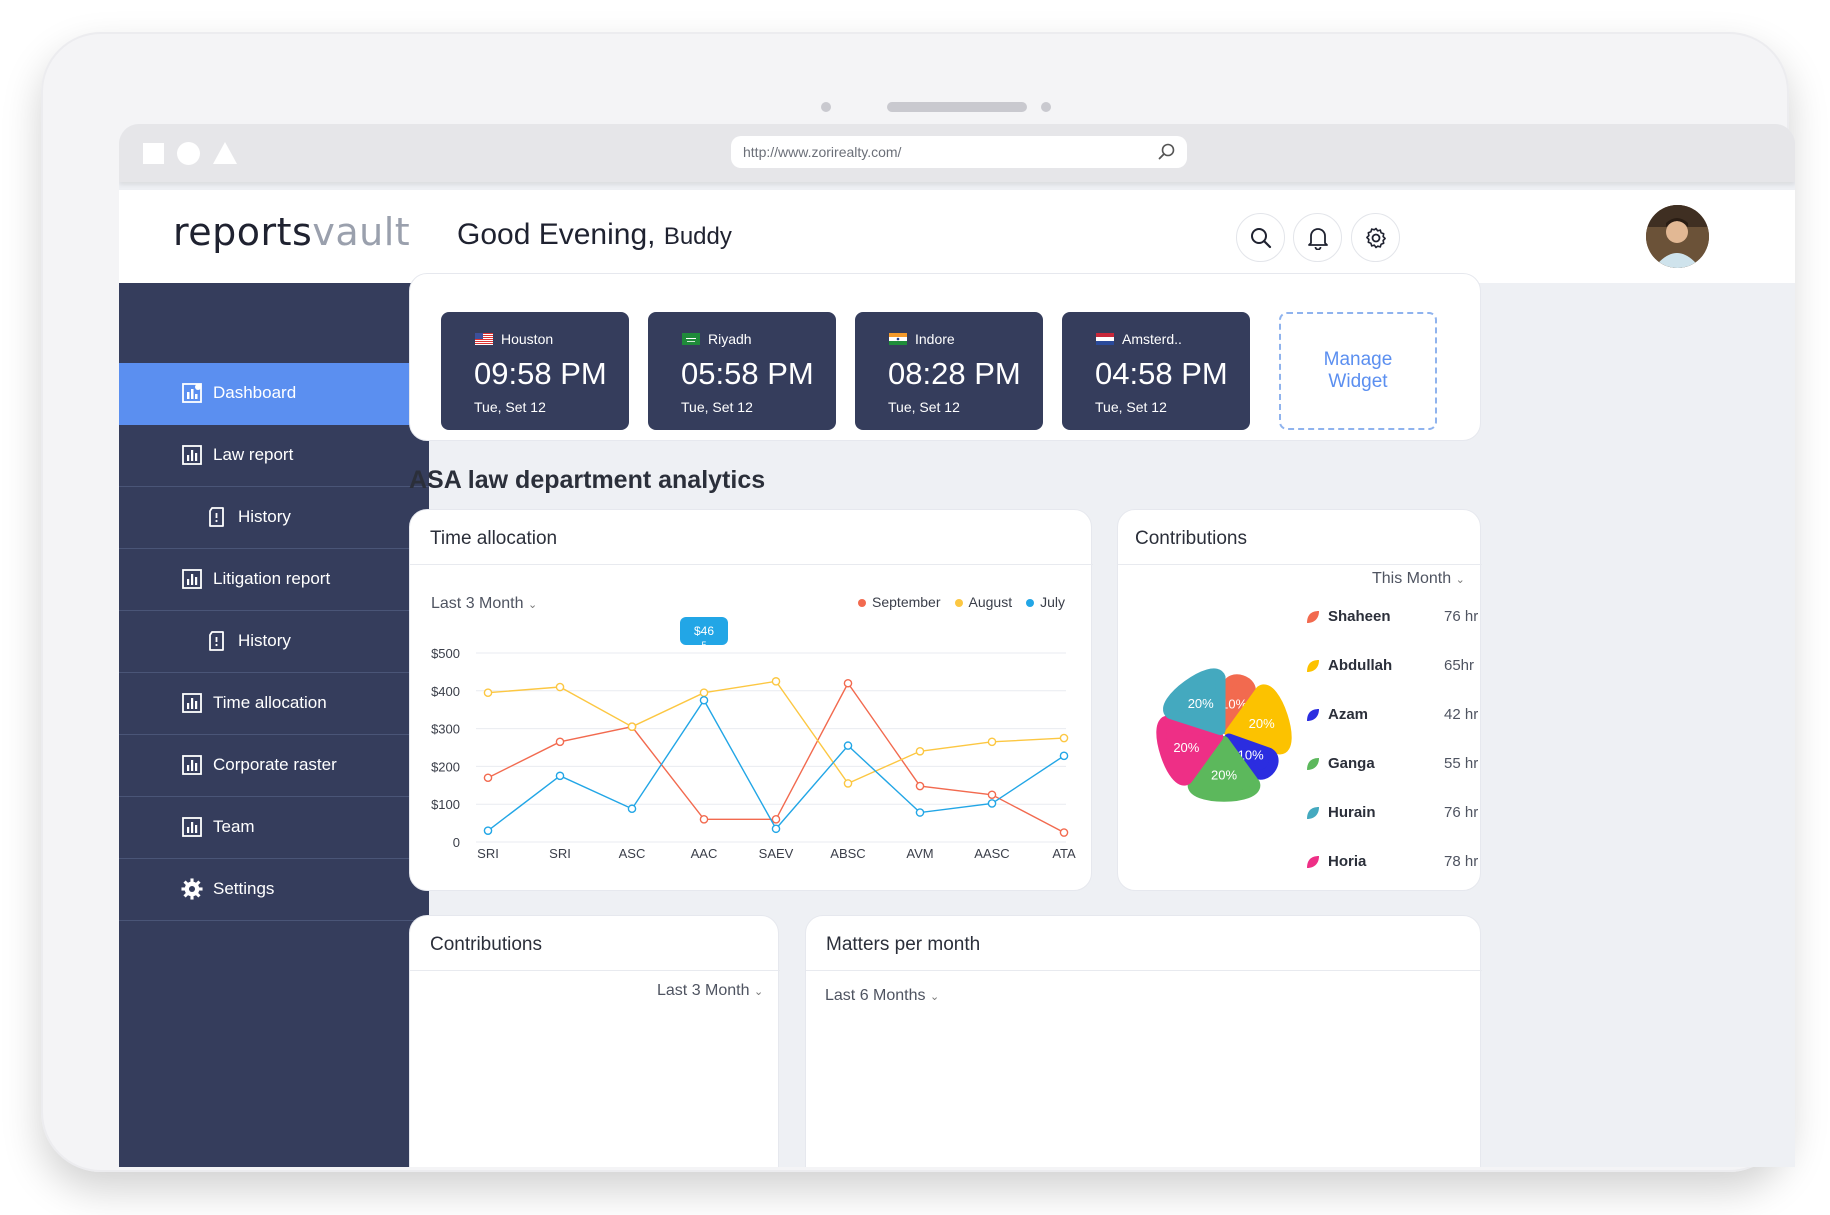  I want to click on manage-widget-label: Manage, so click(1358, 359).